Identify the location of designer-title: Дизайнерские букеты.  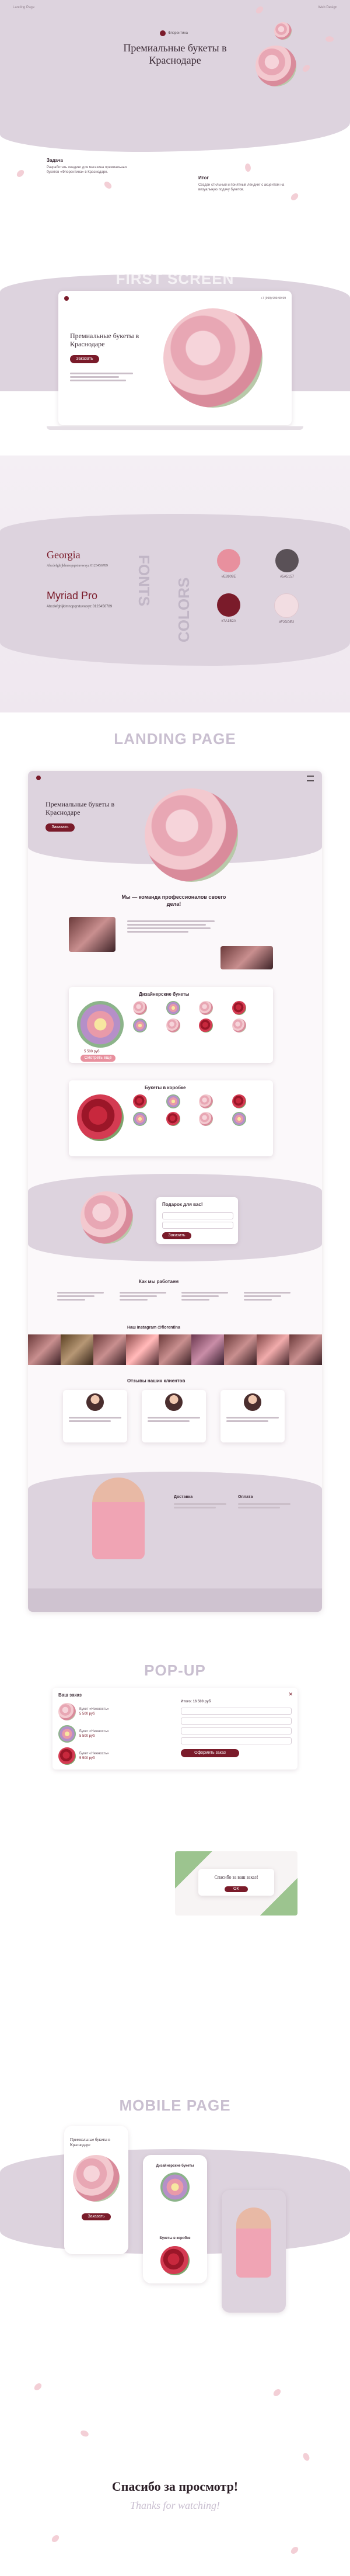
(164, 995).